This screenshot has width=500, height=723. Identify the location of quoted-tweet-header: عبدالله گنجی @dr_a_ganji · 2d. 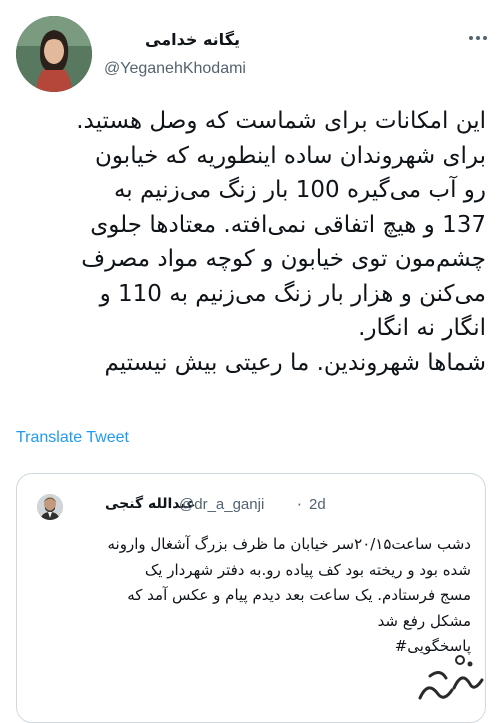
(251, 498).